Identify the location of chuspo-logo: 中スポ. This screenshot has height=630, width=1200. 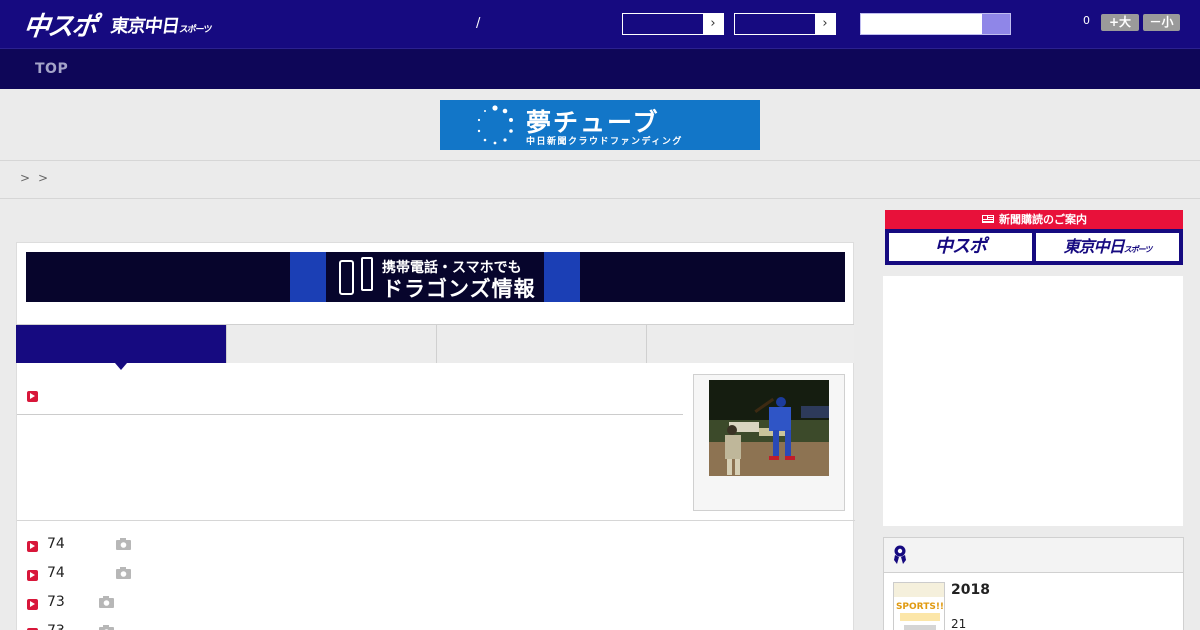
(60, 24).